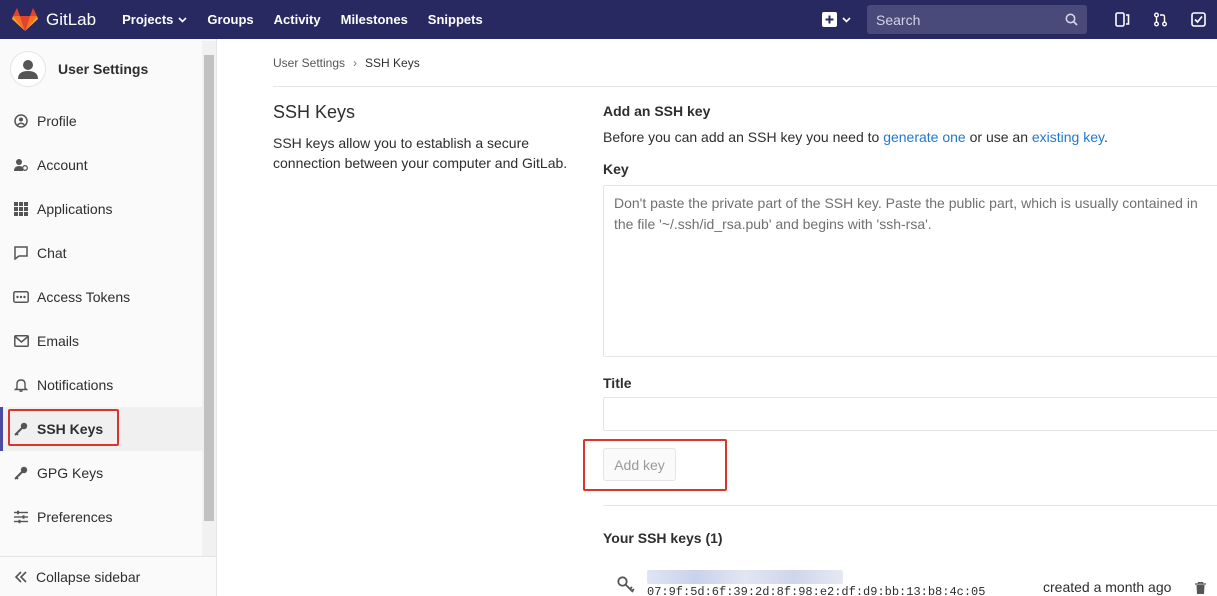 Image resolution: width=1217 pixels, height=596 pixels. I want to click on sidebar-item-label: Notifications, so click(75, 385).